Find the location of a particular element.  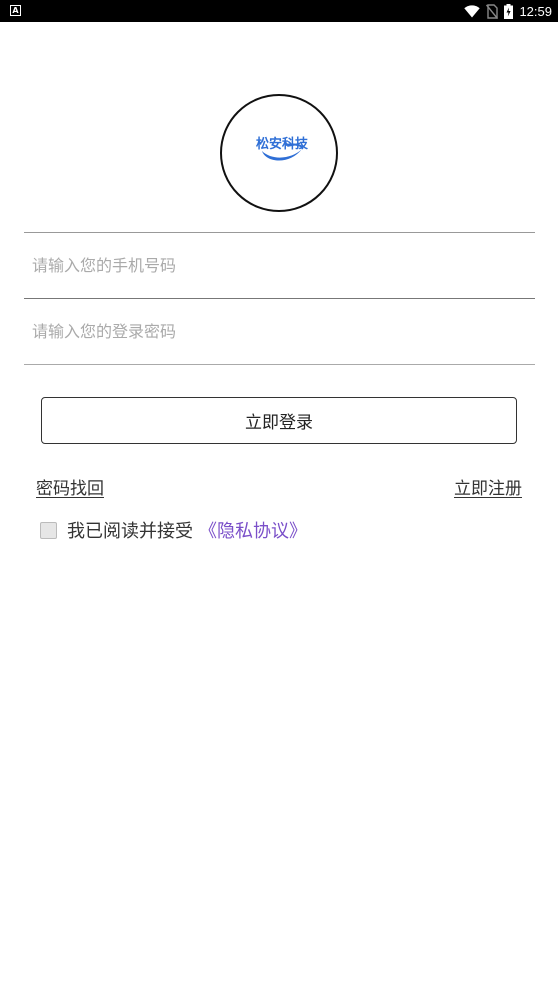

agreement-row: 我已阅读并接受 《隐私协议》 is located at coordinates (173, 530).